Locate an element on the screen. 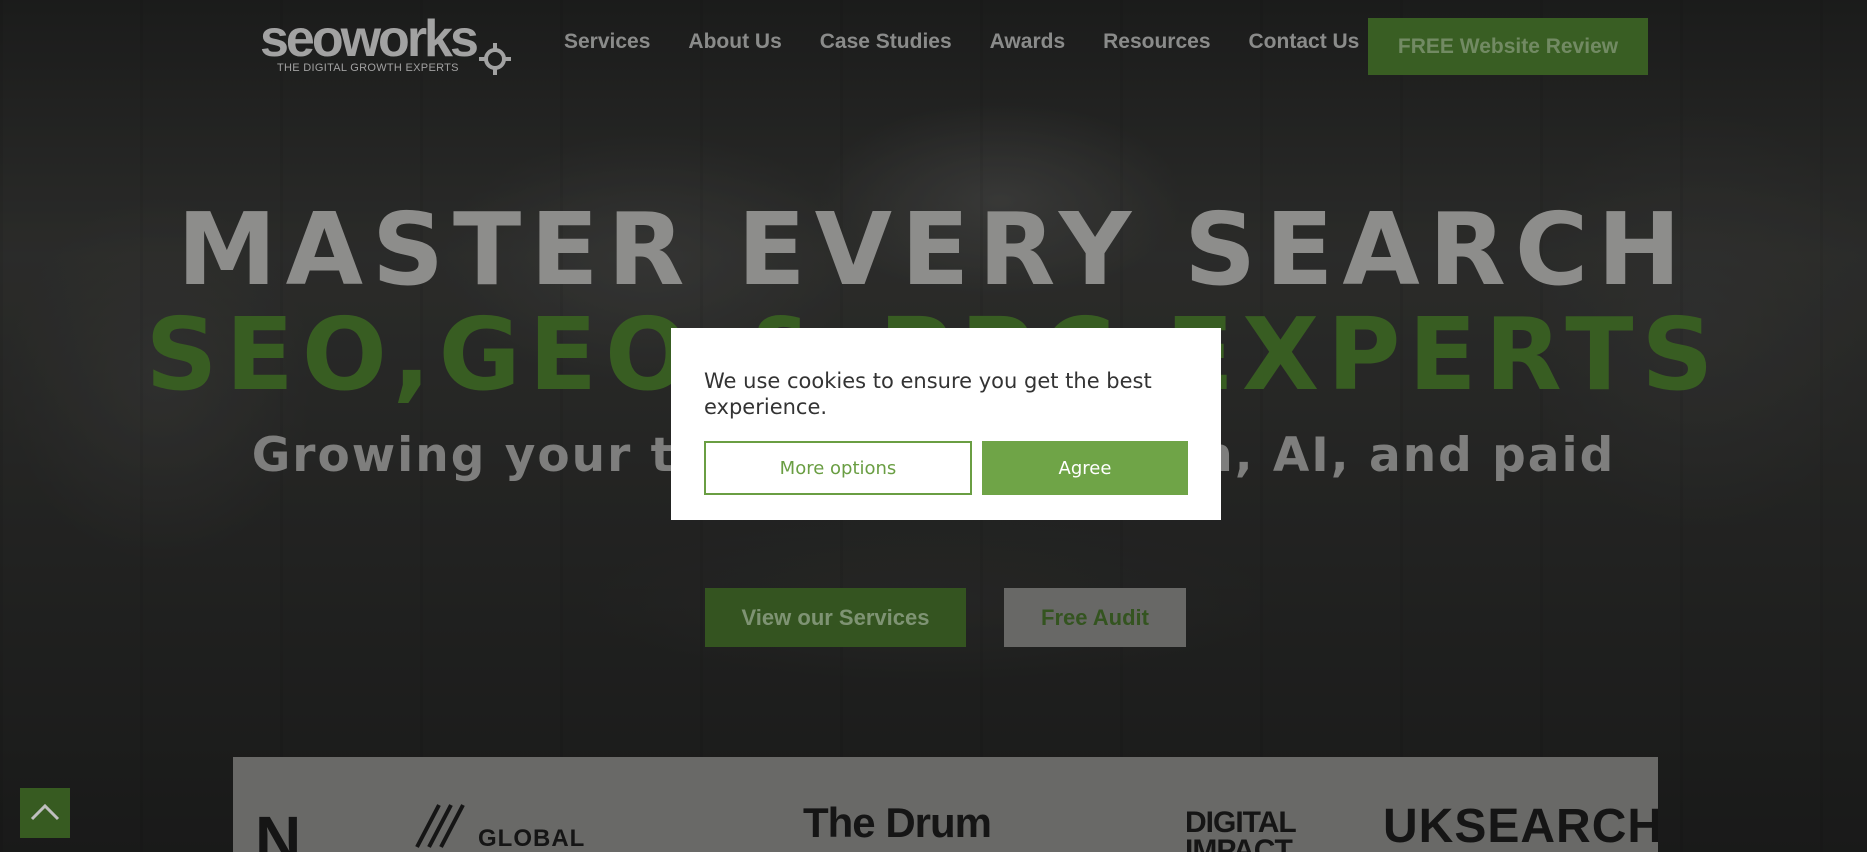  more-options-button: More options is located at coordinates (838, 468).